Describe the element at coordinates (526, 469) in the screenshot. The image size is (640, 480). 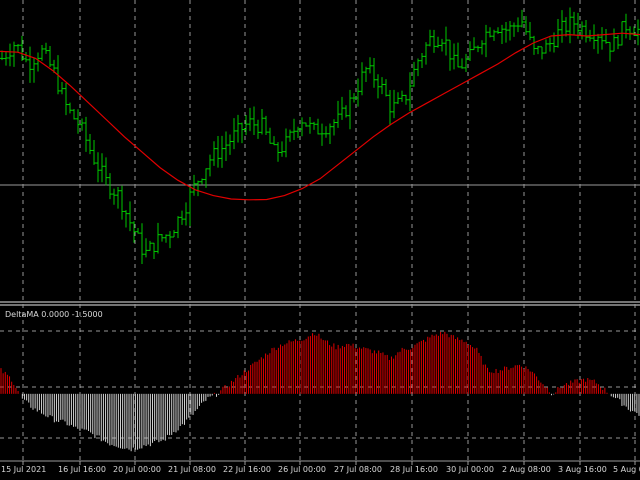
I see `x-tick-label: 2 Aug 08:00` at that location.